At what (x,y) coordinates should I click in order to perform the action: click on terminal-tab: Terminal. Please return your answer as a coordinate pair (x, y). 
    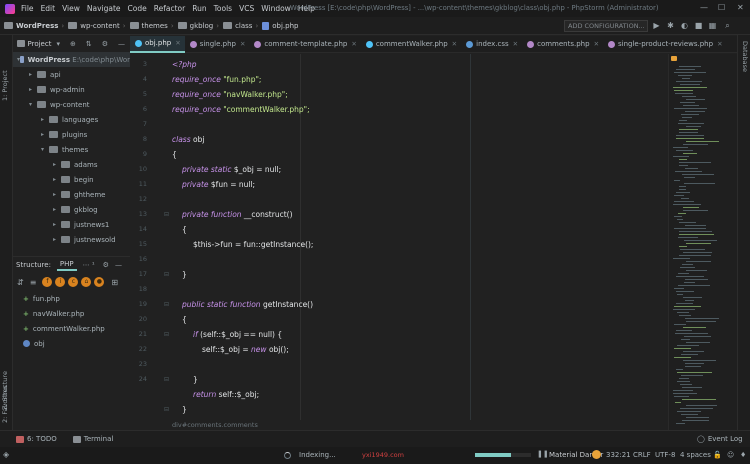
    Looking at the image, I should click on (92, 439).